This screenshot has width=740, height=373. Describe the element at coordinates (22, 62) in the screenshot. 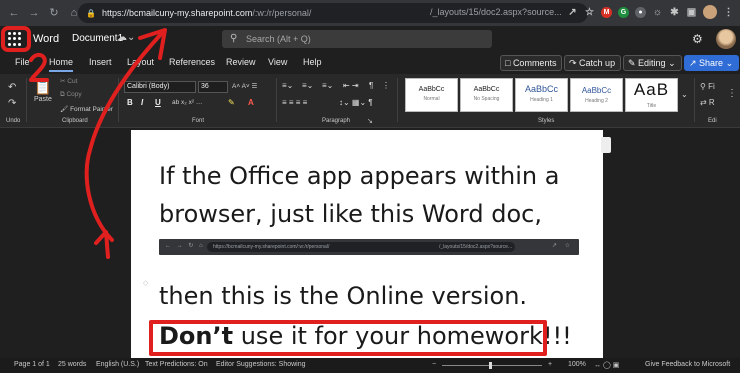

I see `tab-file: File` at that location.